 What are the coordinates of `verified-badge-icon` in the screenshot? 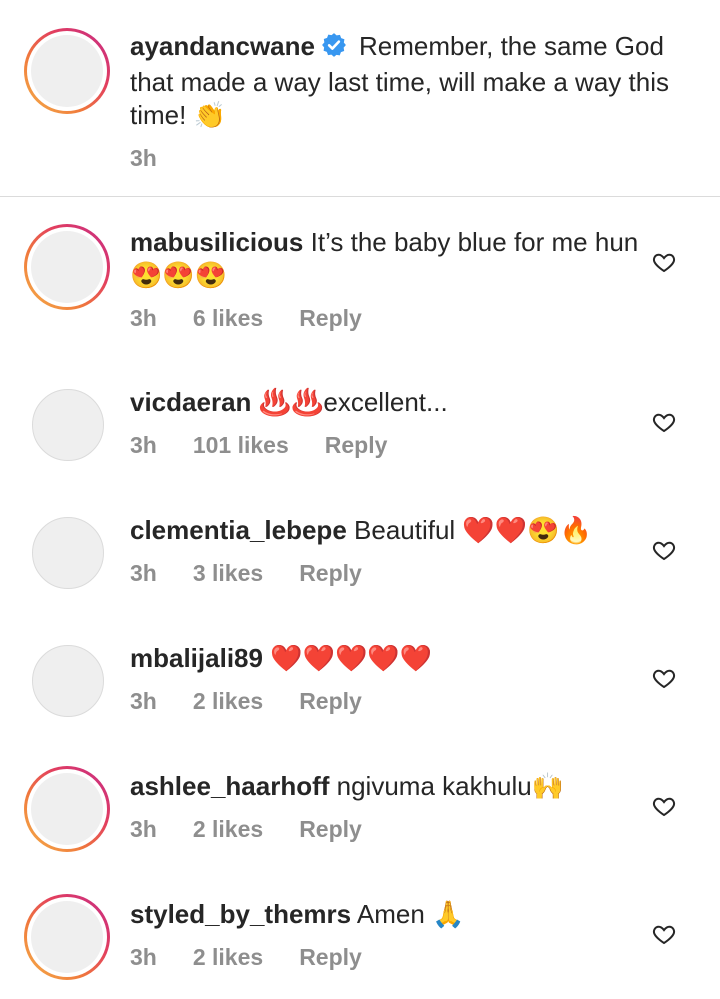 It's located at (334, 49).